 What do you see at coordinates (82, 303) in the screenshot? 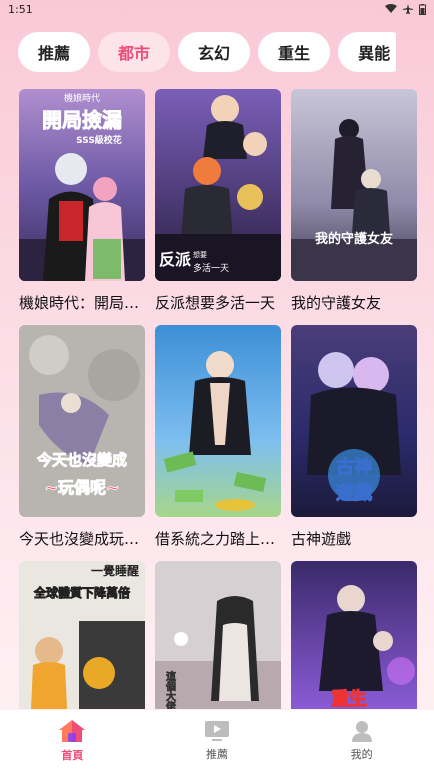
I see `comic-title: 機娘時代：開局撿漏sss級校花` at bounding box center [82, 303].